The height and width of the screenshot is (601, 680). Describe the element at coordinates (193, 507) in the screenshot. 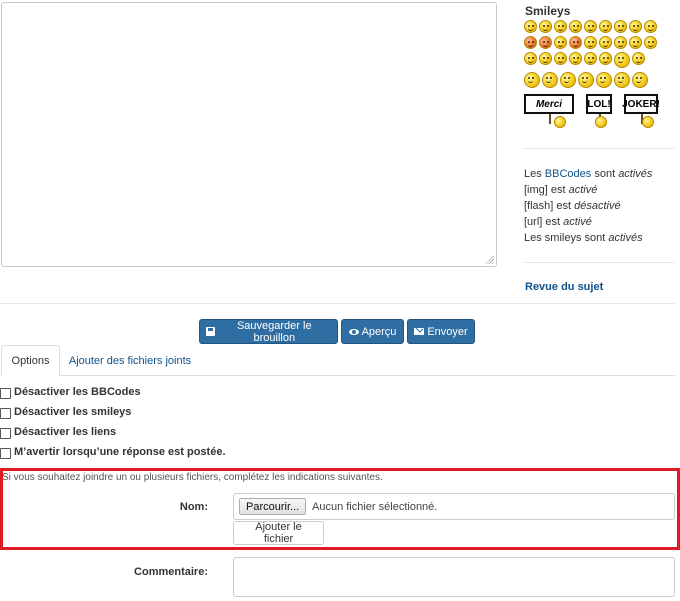

I see `file-name-label: Nom:` at that location.